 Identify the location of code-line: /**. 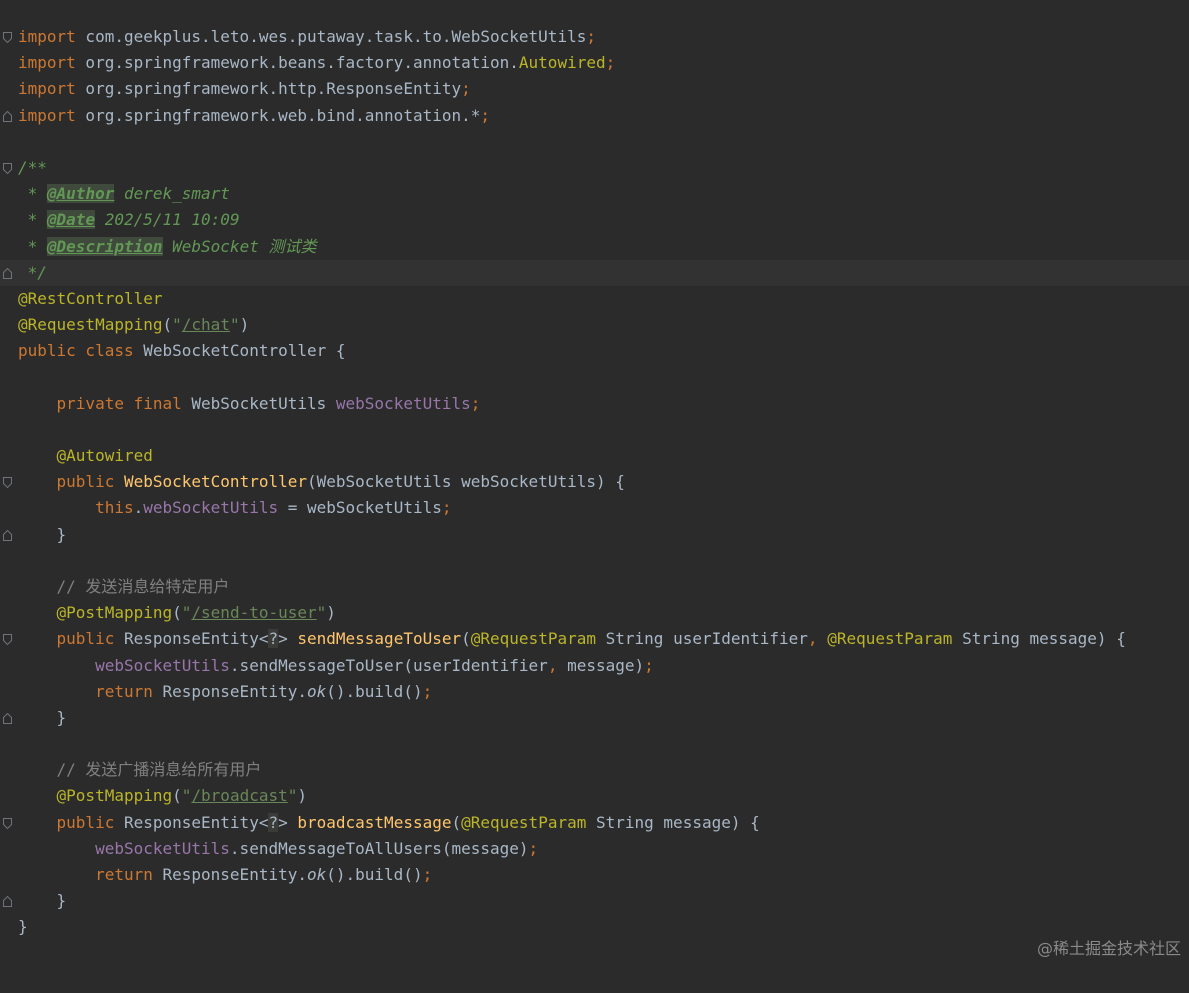
(594, 168).